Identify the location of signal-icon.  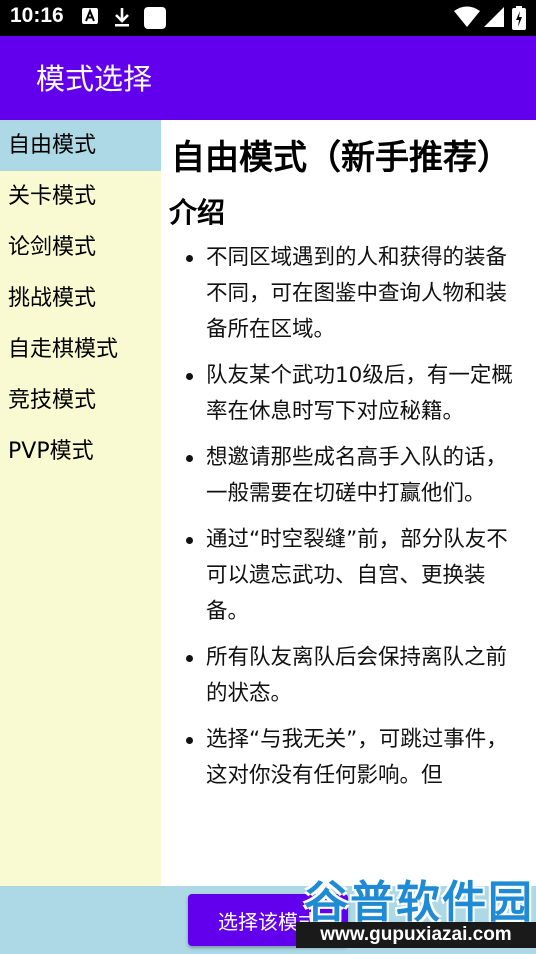
(494, 17).